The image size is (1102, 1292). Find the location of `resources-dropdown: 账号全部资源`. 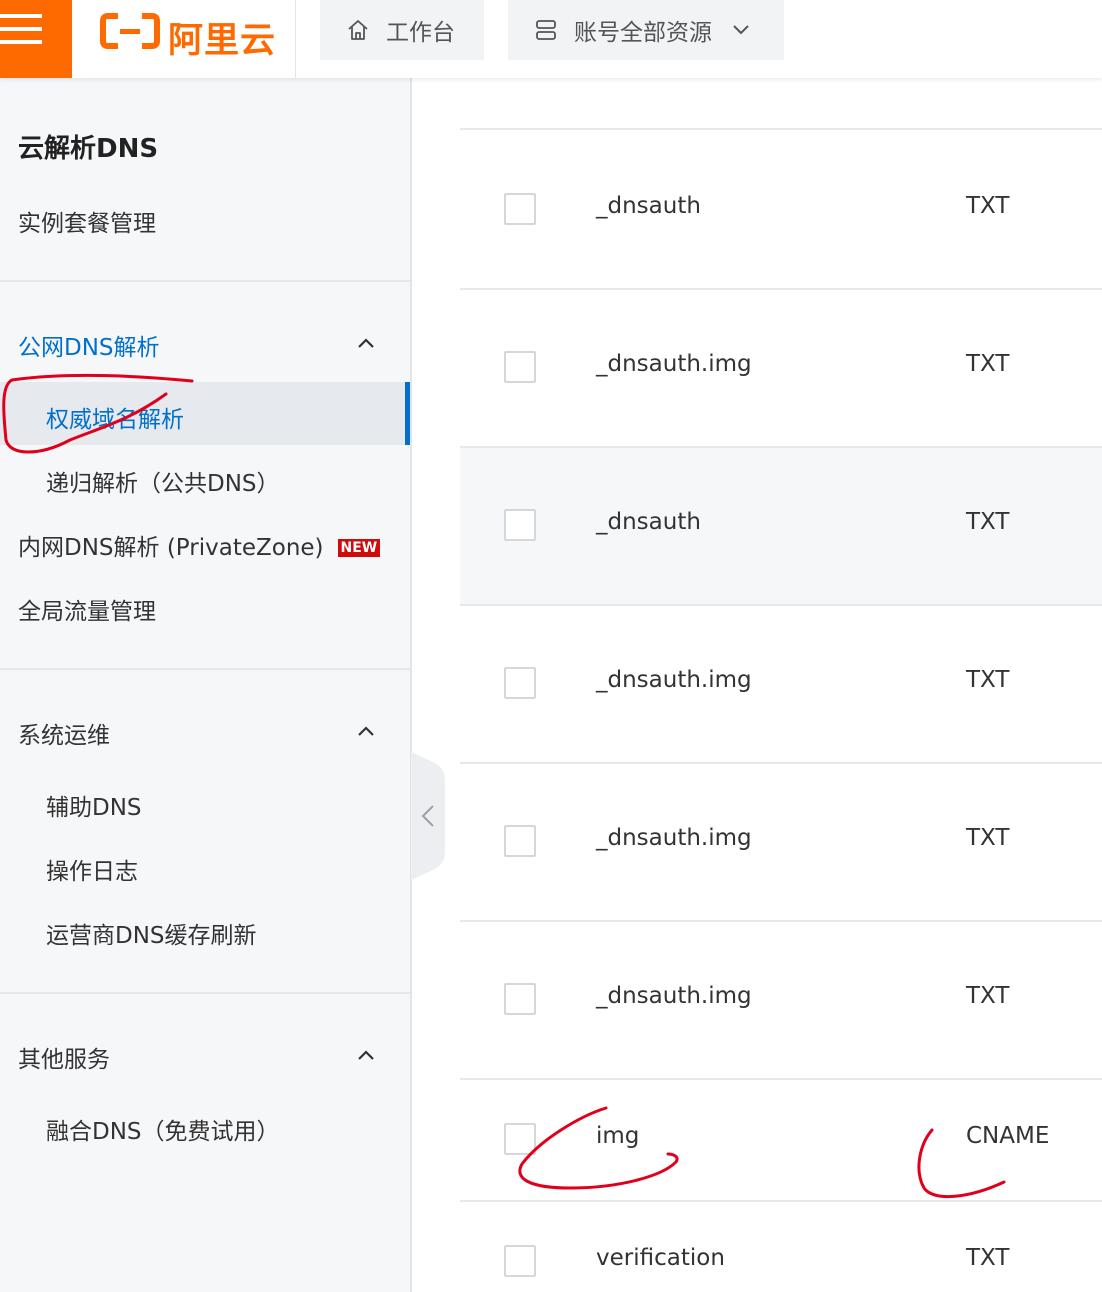

resources-dropdown: 账号全部资源 is located at coordinates (646, 30).